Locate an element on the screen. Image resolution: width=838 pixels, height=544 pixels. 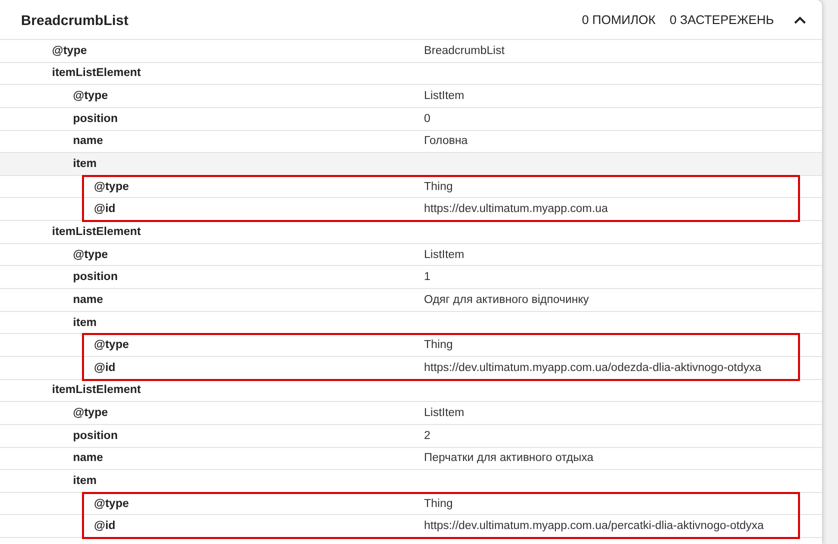
property-value: Головна is located at coordinates (446, 141).